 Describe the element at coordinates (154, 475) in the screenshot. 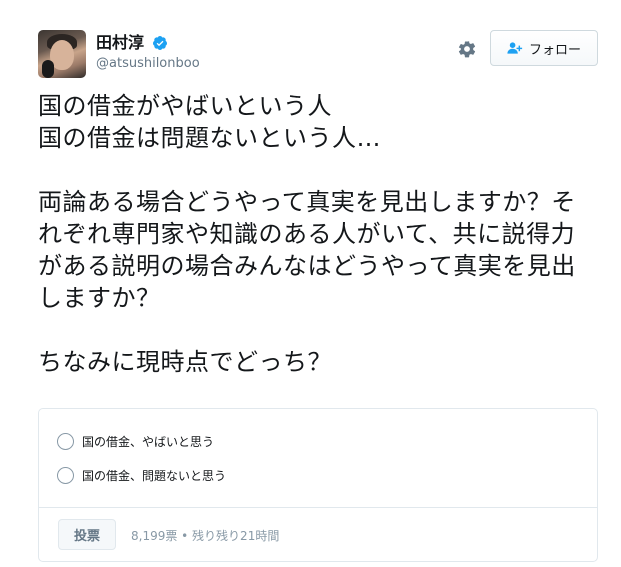

I see `poll-option-label: 国の借金、問題ないと思う` at that location.